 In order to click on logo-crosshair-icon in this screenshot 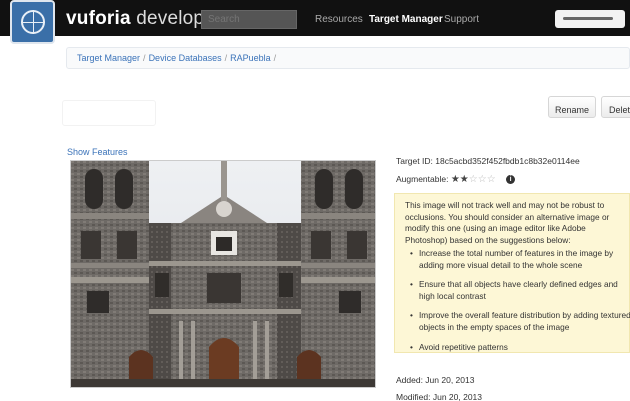, I will do `click(33, 22)`.